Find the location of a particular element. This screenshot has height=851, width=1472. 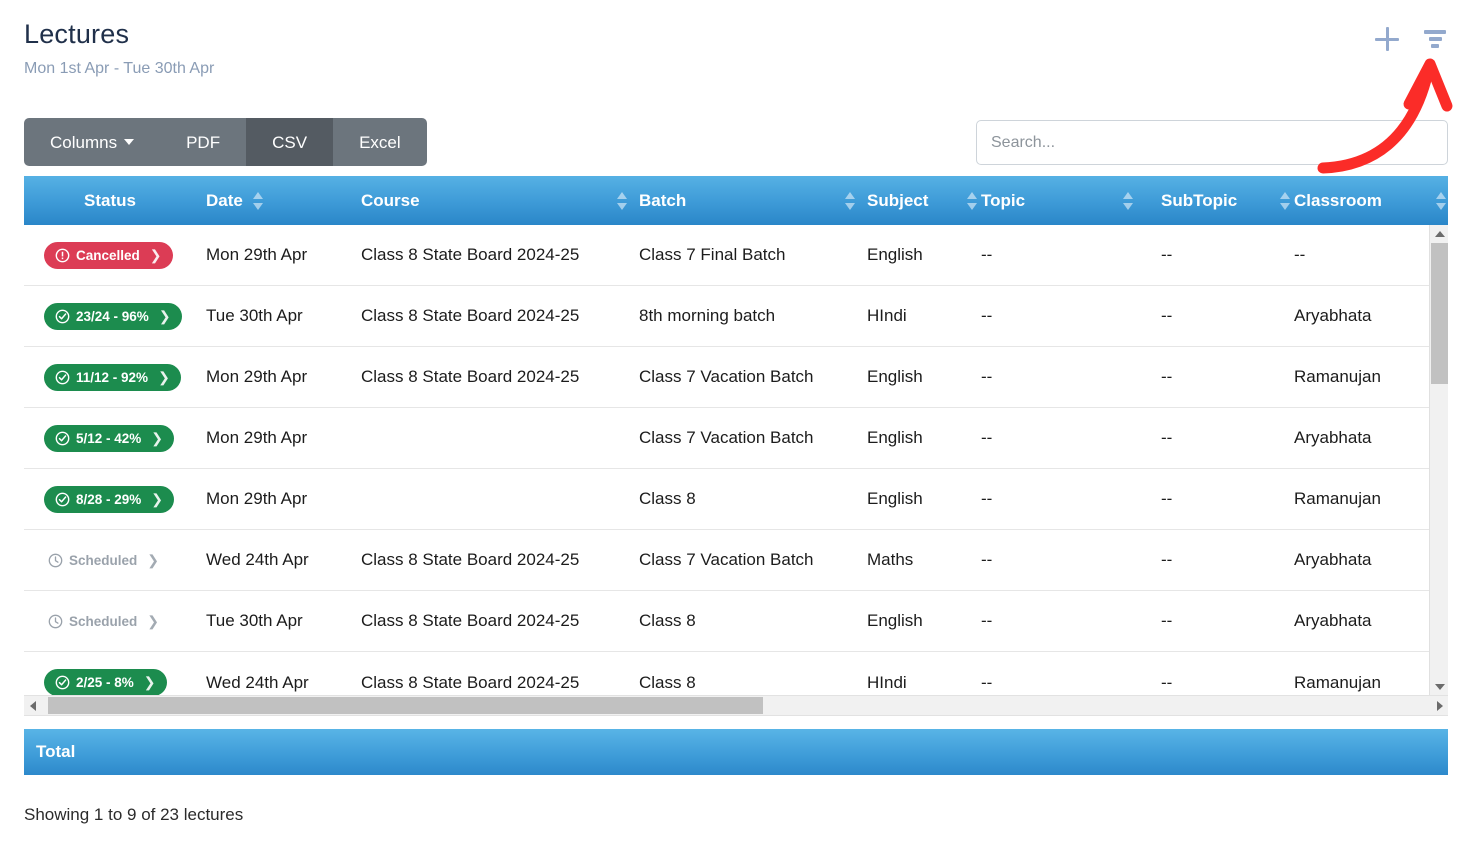

date-range-subtitle: Mon 1st Apr - Tue 30th Apr is located at coordinates (119, 68).